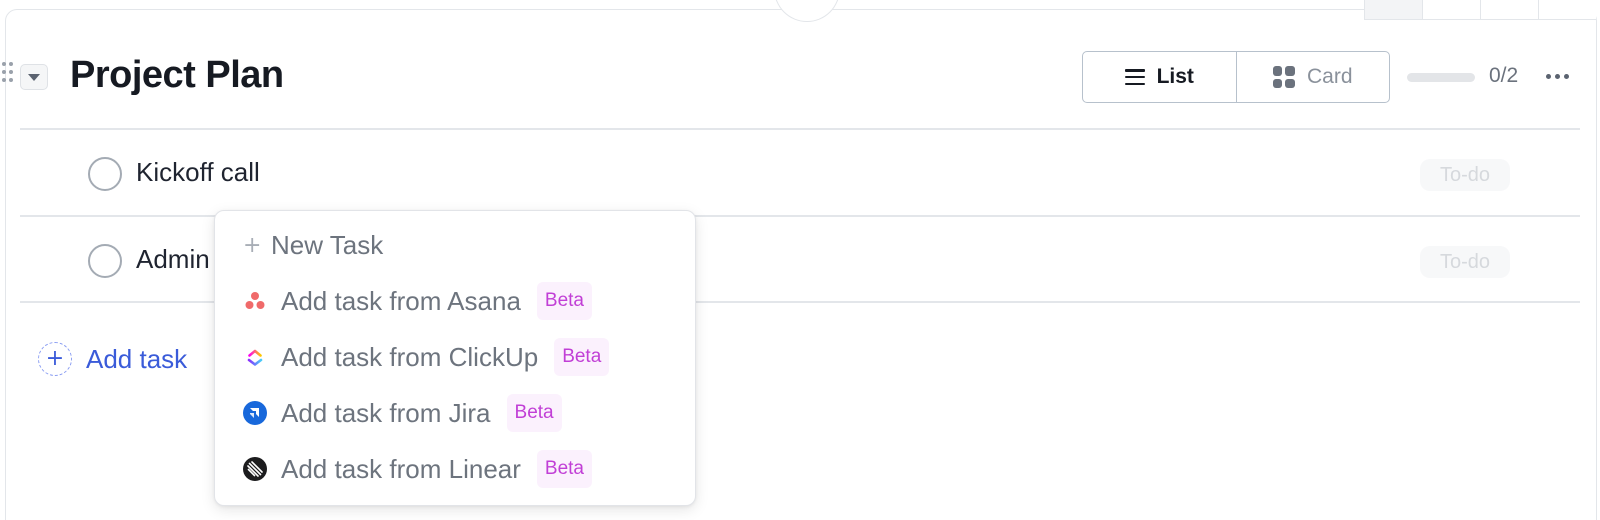 Image resolution: width=1600 pixels, height=520 pixels. I want to click on menu-item-label: Add task from Linear, so click(401, 468).